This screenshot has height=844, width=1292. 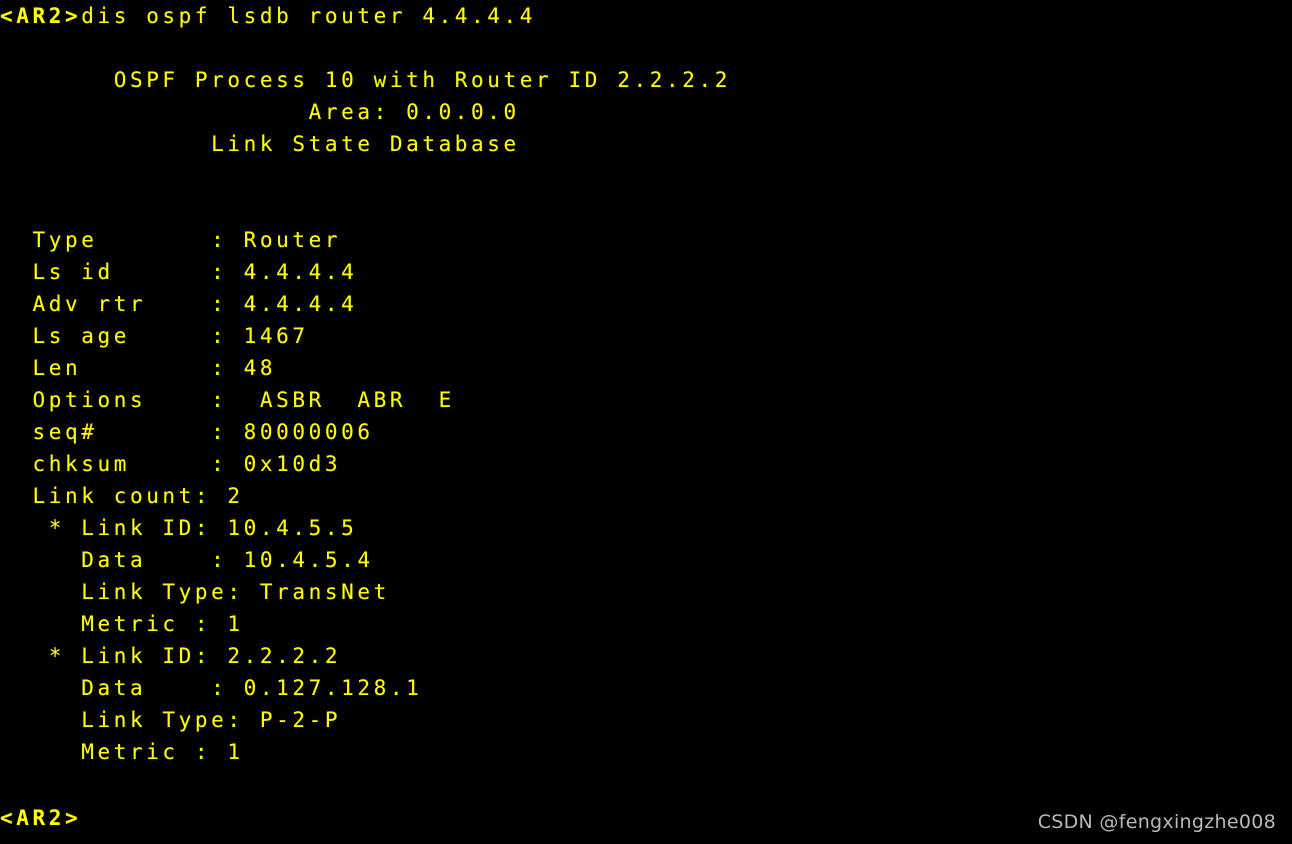 What do you see at coordinates (260, 144) in the screenshot?
I see `link-state-database-header: Link State Database` at bounding box center [260, 144].